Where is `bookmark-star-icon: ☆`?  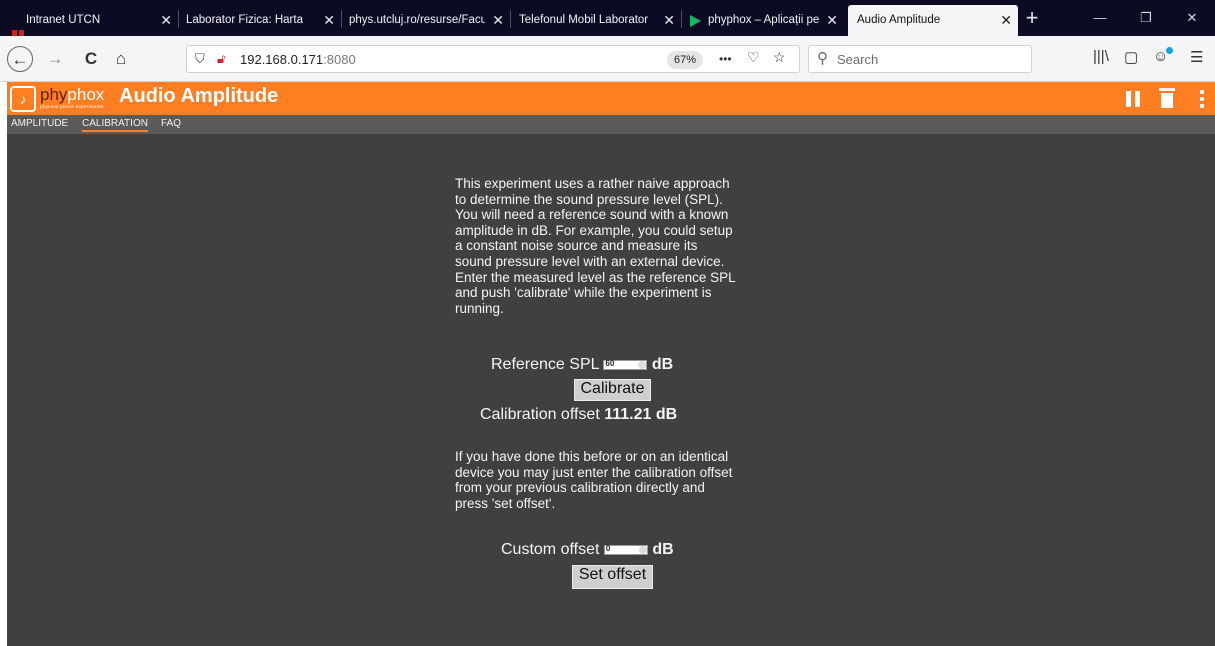 bookmark-star-icon: ☆ is located at coordinates (779, 57).